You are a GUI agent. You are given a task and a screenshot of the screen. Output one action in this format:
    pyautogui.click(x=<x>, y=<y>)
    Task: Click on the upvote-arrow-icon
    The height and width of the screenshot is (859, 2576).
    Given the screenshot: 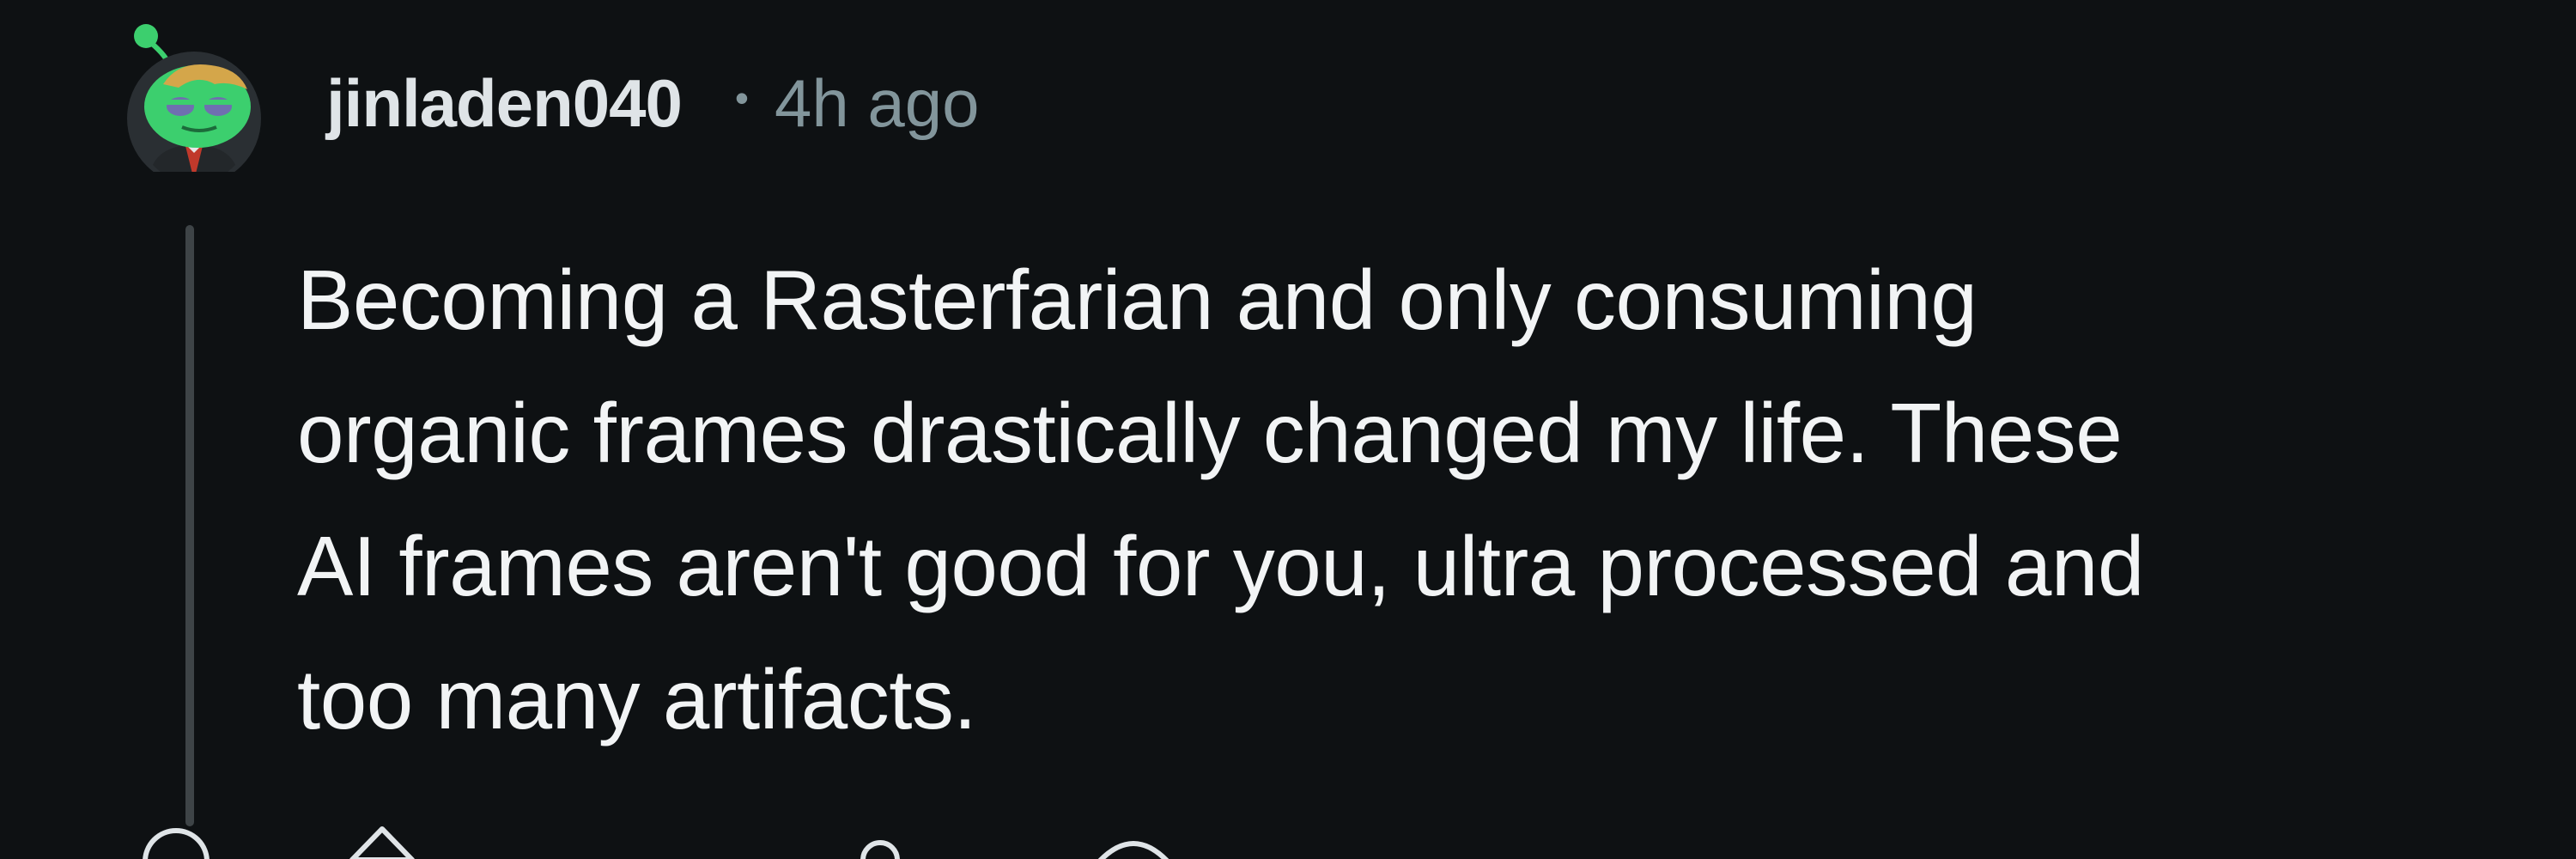 What is the action you would take?
    pyautogui.click(x=382, y=839)
    